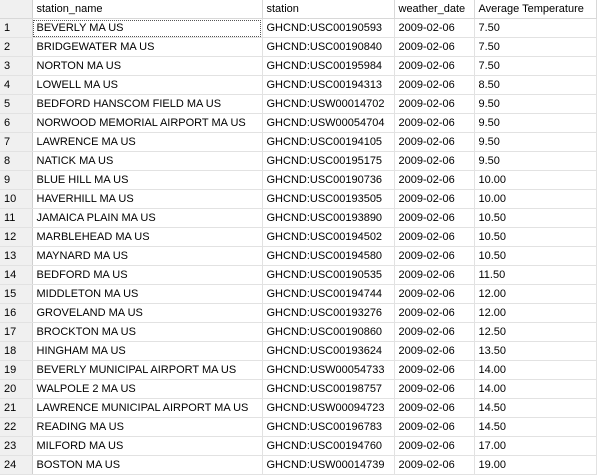 The height and width of the screenshot is (475, 597). Describe the element at coordinates (434, 9) in the screenshot. I see `column-header-weather-date: weather_date` at that location.